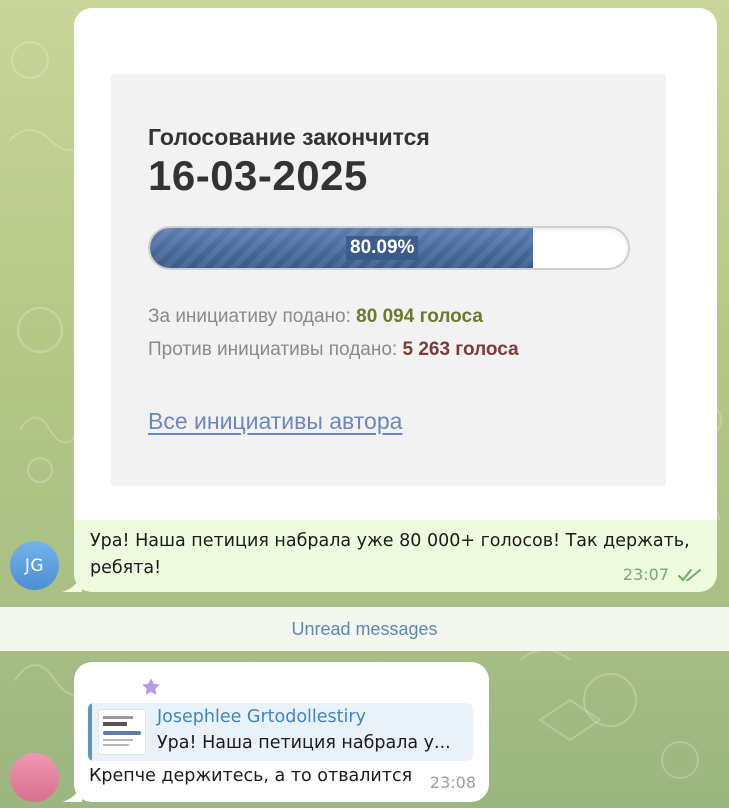  What do you see at coordinates (258, 175) in the screenshot?
I see `vote-end-date: 16-03-2025` at bounding box center [258, 175].